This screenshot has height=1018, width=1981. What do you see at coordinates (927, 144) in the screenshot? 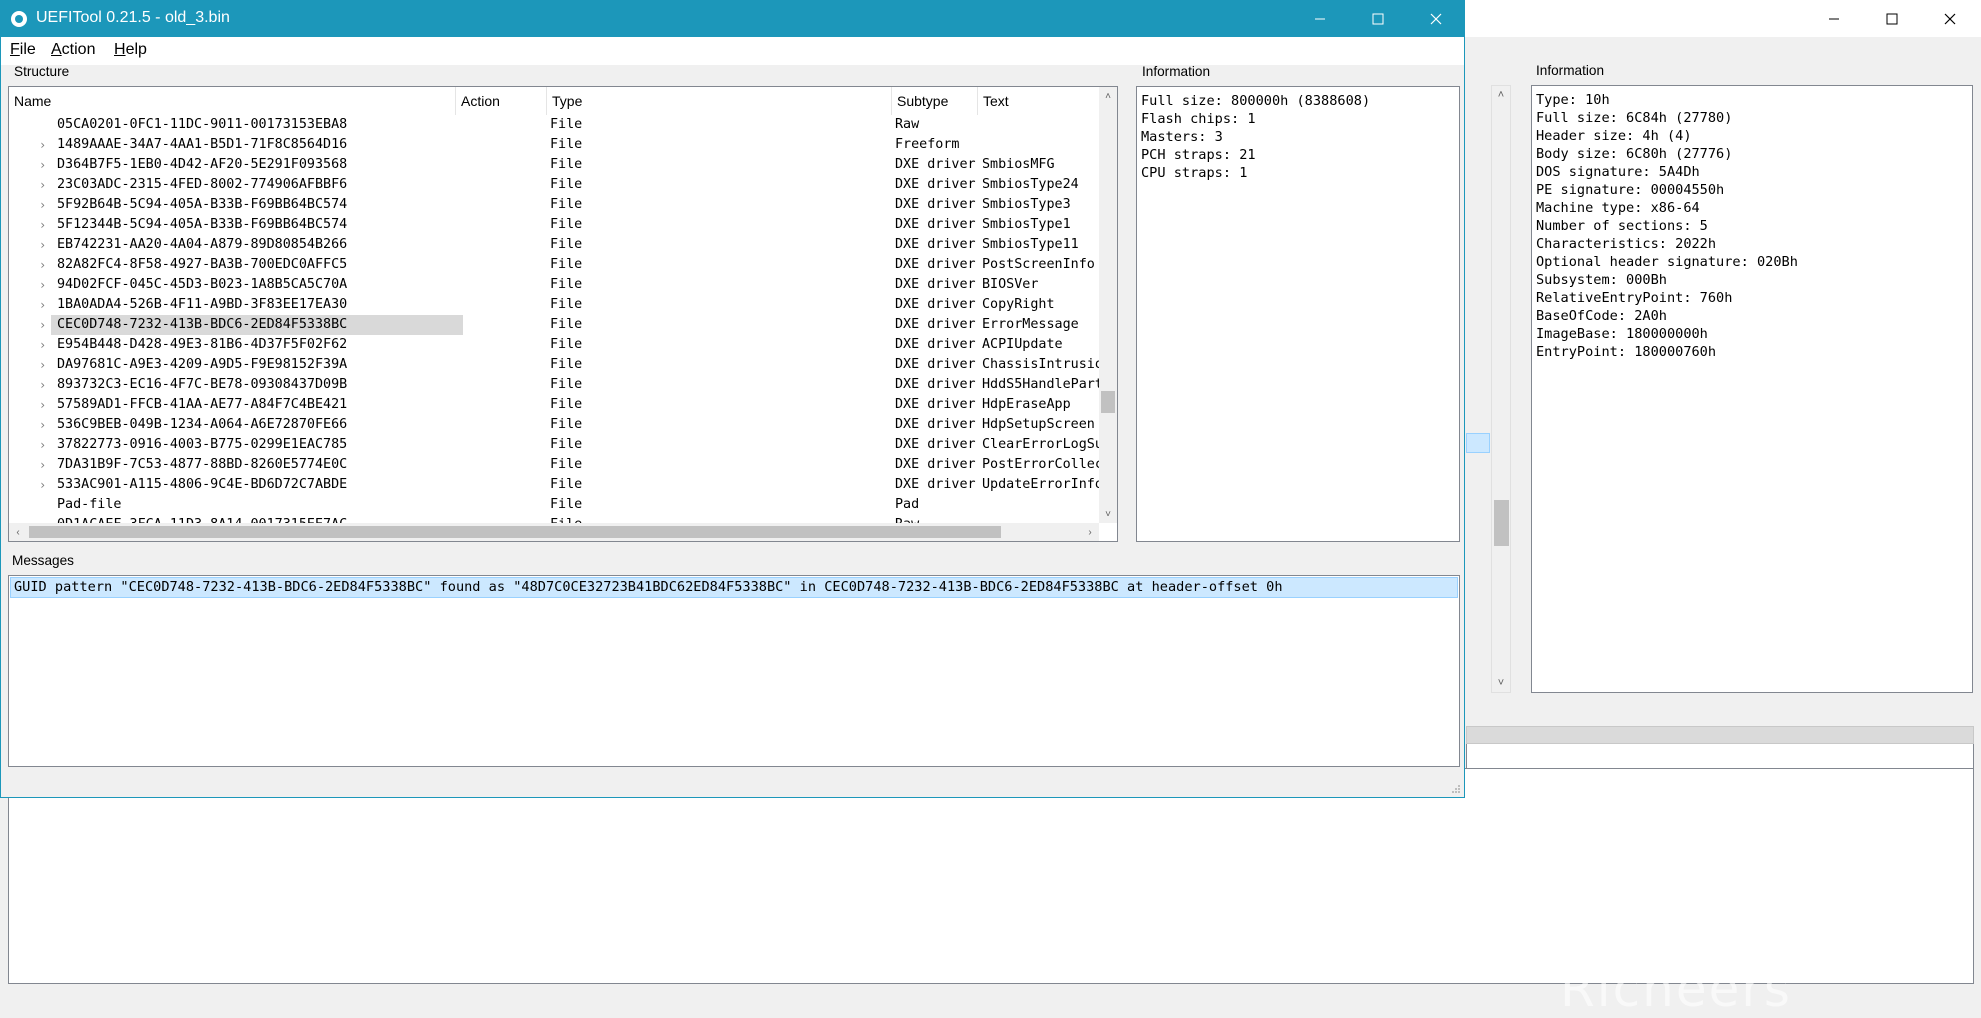
I see `row-subtype: Freeform` at bounding box center [927, 144].